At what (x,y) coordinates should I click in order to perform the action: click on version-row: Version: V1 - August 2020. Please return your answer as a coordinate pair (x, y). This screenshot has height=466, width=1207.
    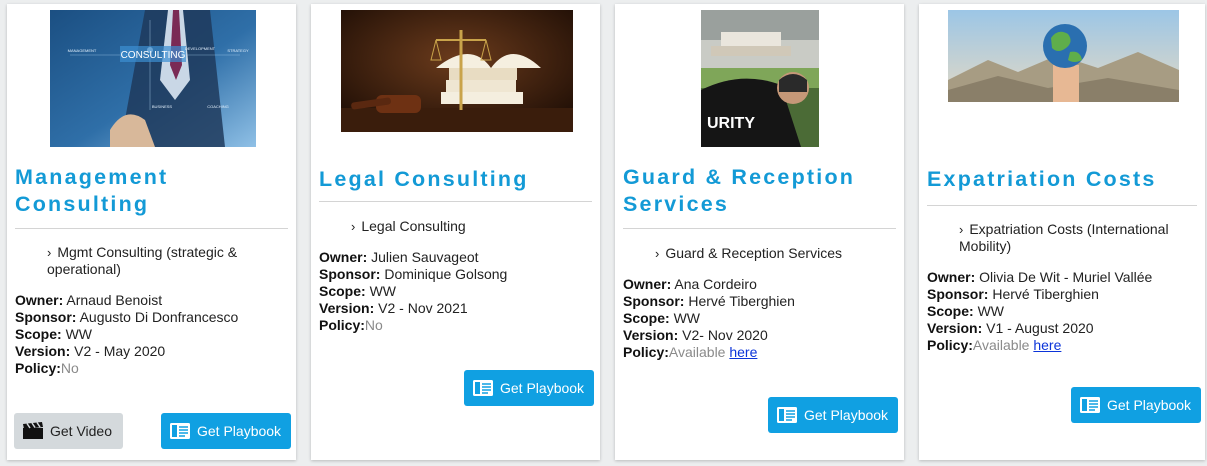
    Looking at the image, I should click on (1010, 328).